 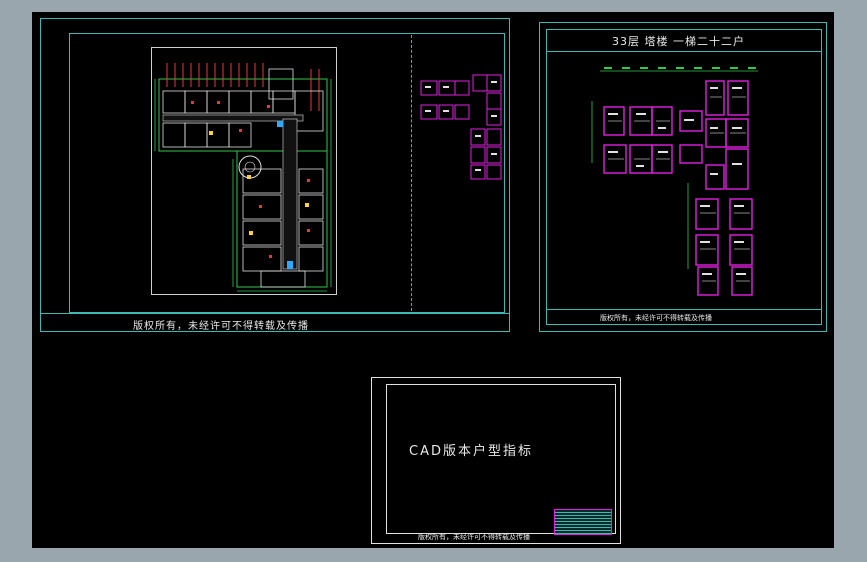 What do you see at coordinates (496, 460) in the screenshot?
I see `sheet-index: CAD版本户型指标 版权所有，未经许可不得转载及传播` at bounding box center [496, 460].